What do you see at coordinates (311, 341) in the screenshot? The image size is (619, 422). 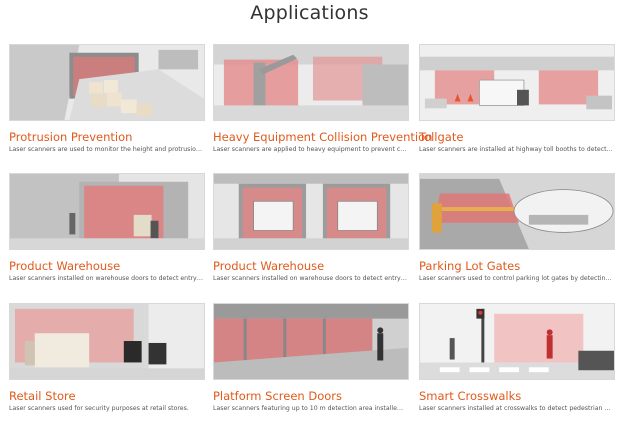 I see `platform-doors-image` at bounding box center [311, 341].